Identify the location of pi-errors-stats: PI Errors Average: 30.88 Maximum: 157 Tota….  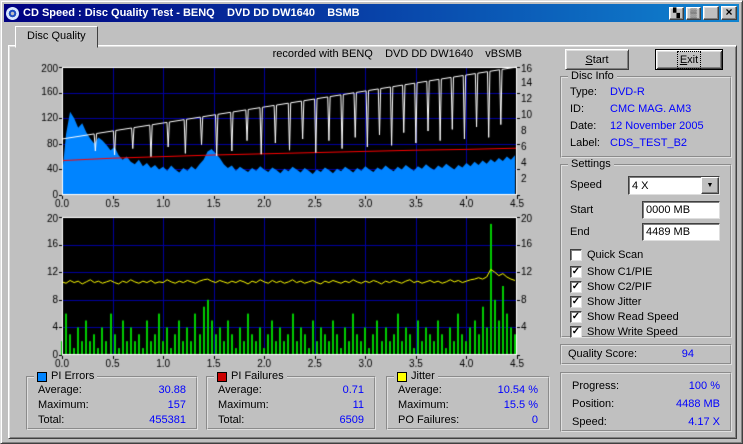
(112, 400).